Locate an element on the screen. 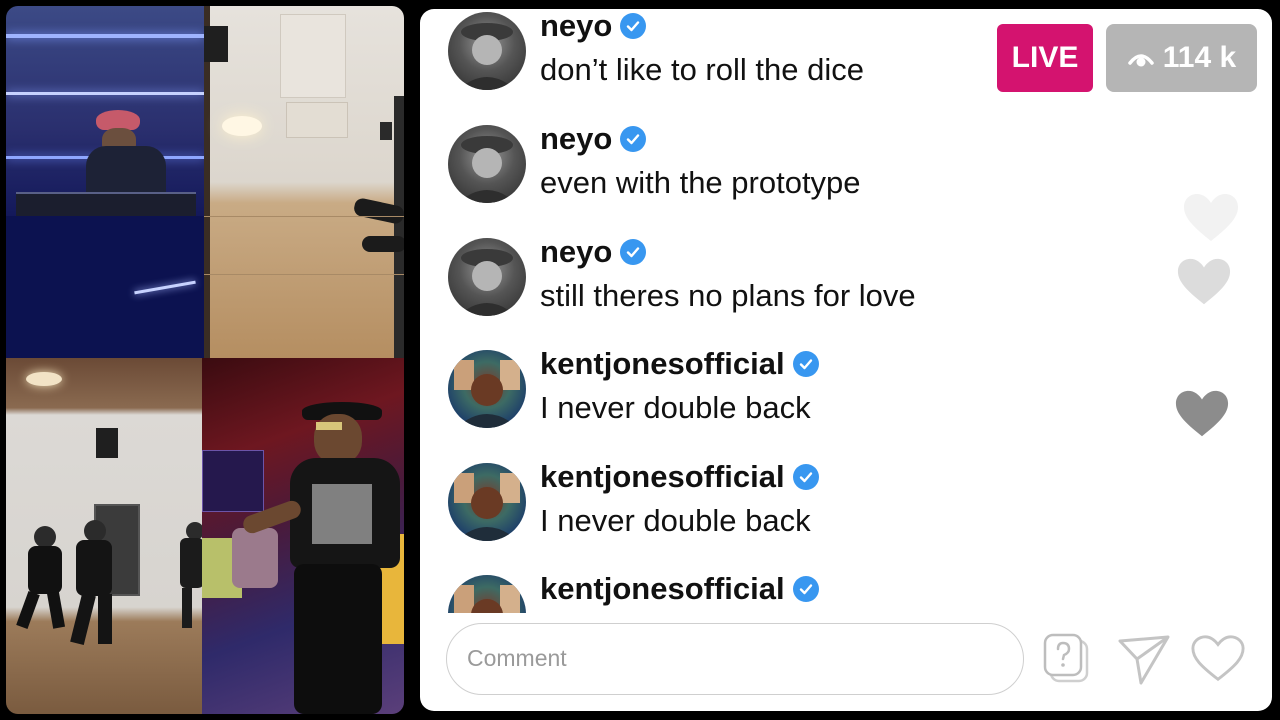  comment-input-wrapper is located at coordinates (735, 659).